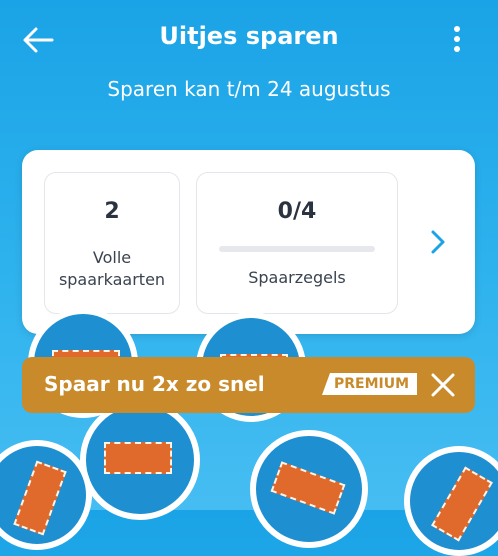 The width and height of the screenshot is (498, 556). I want to click on full-cards-label: Volle spaarkaarten, so click(112, 268).